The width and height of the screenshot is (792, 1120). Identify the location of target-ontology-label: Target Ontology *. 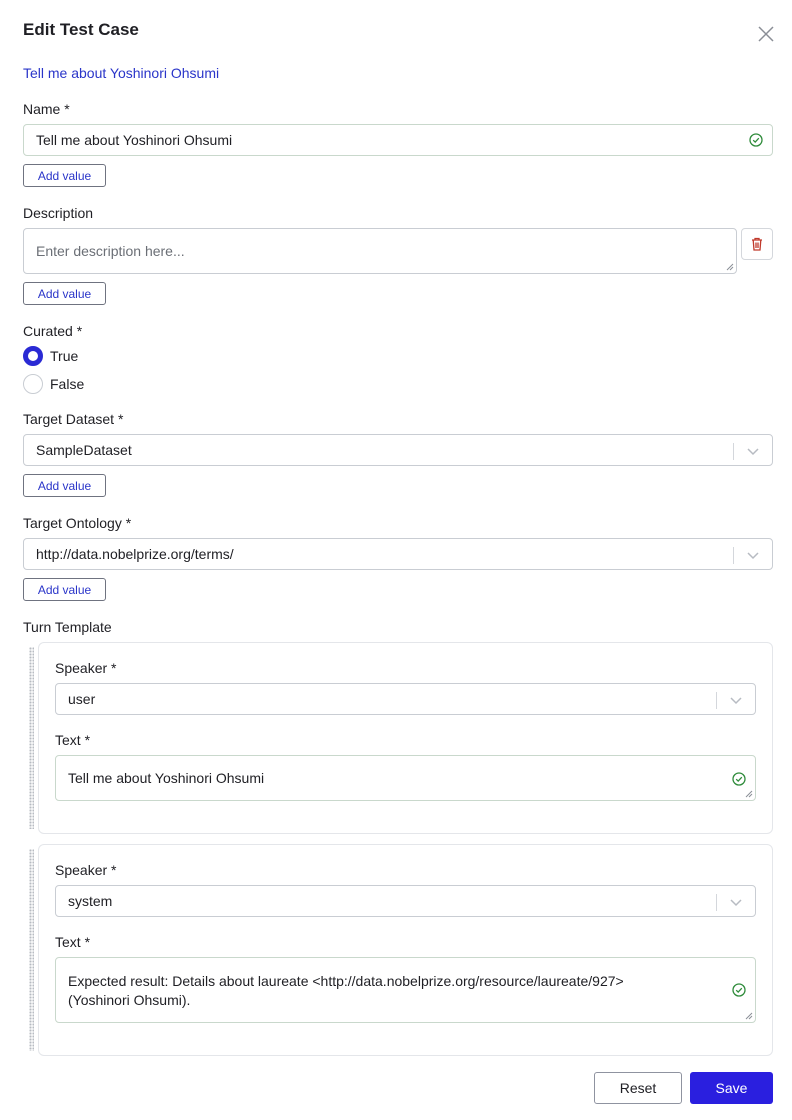
(77, 523).